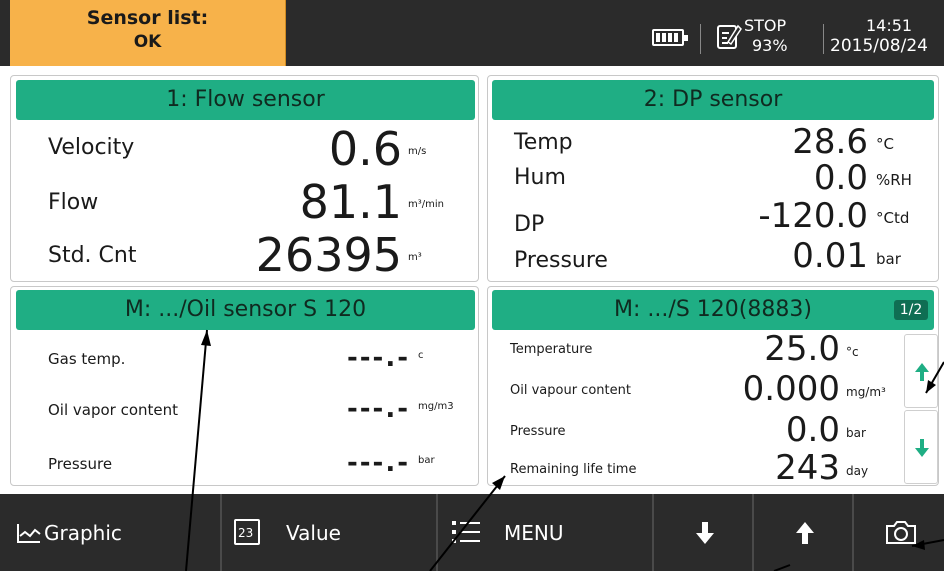 This screenshot has height=571, width=944. I want to click on page-indicator: 1/2, so click(911, 310).